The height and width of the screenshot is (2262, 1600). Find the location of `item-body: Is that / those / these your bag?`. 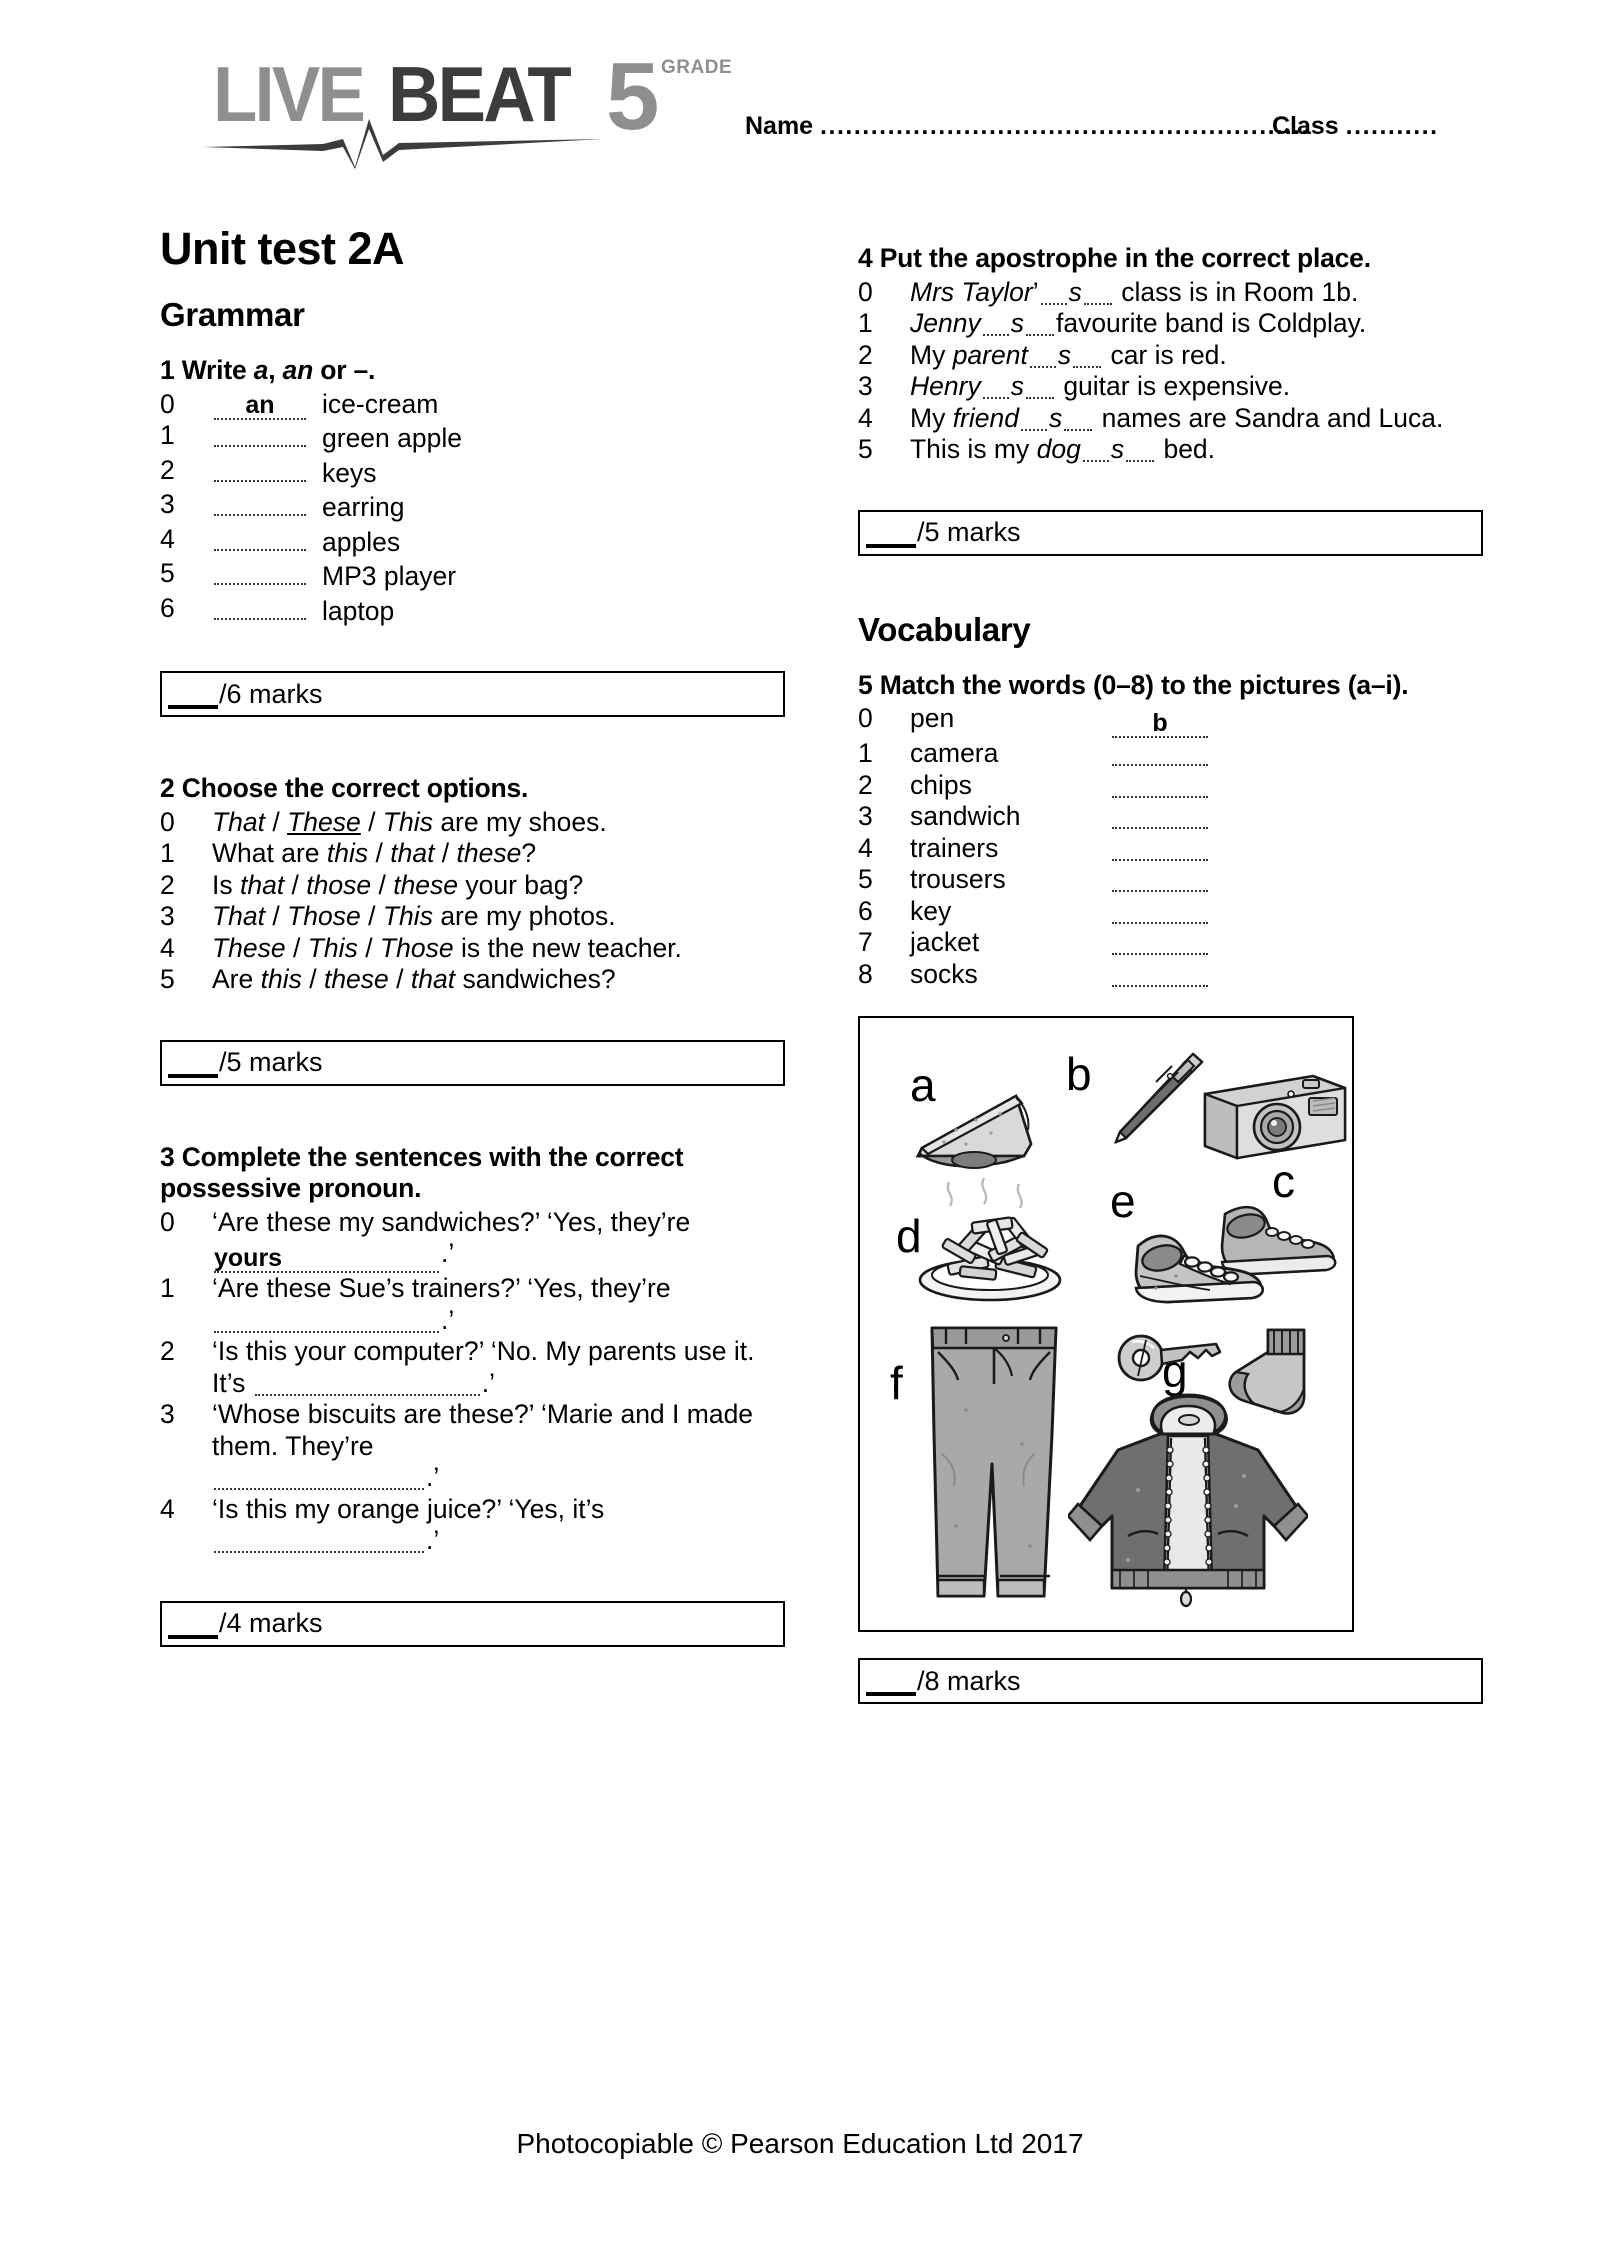

item-body: Is that / those / these your bag? is located at coordinates (398, 884).